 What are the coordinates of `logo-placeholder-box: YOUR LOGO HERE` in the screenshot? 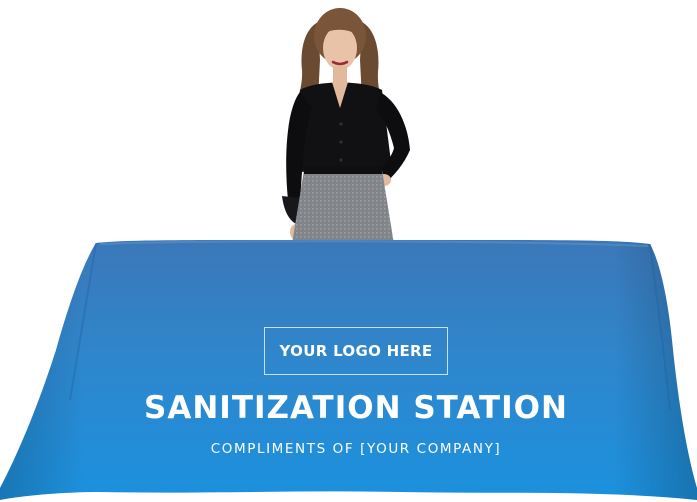 It's located at (356, 351).